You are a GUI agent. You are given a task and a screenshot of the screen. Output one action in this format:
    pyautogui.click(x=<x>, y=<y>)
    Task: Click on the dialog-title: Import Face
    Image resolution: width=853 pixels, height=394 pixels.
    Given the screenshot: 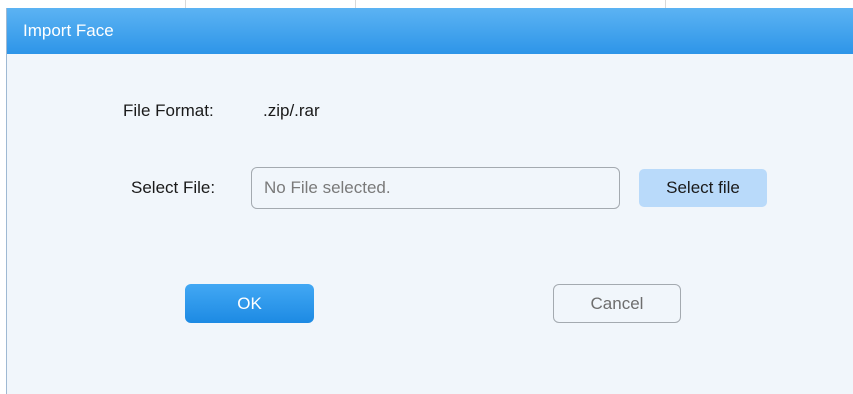 What is the action you would take?
    pyautogui.click(x=68, y=30)
    